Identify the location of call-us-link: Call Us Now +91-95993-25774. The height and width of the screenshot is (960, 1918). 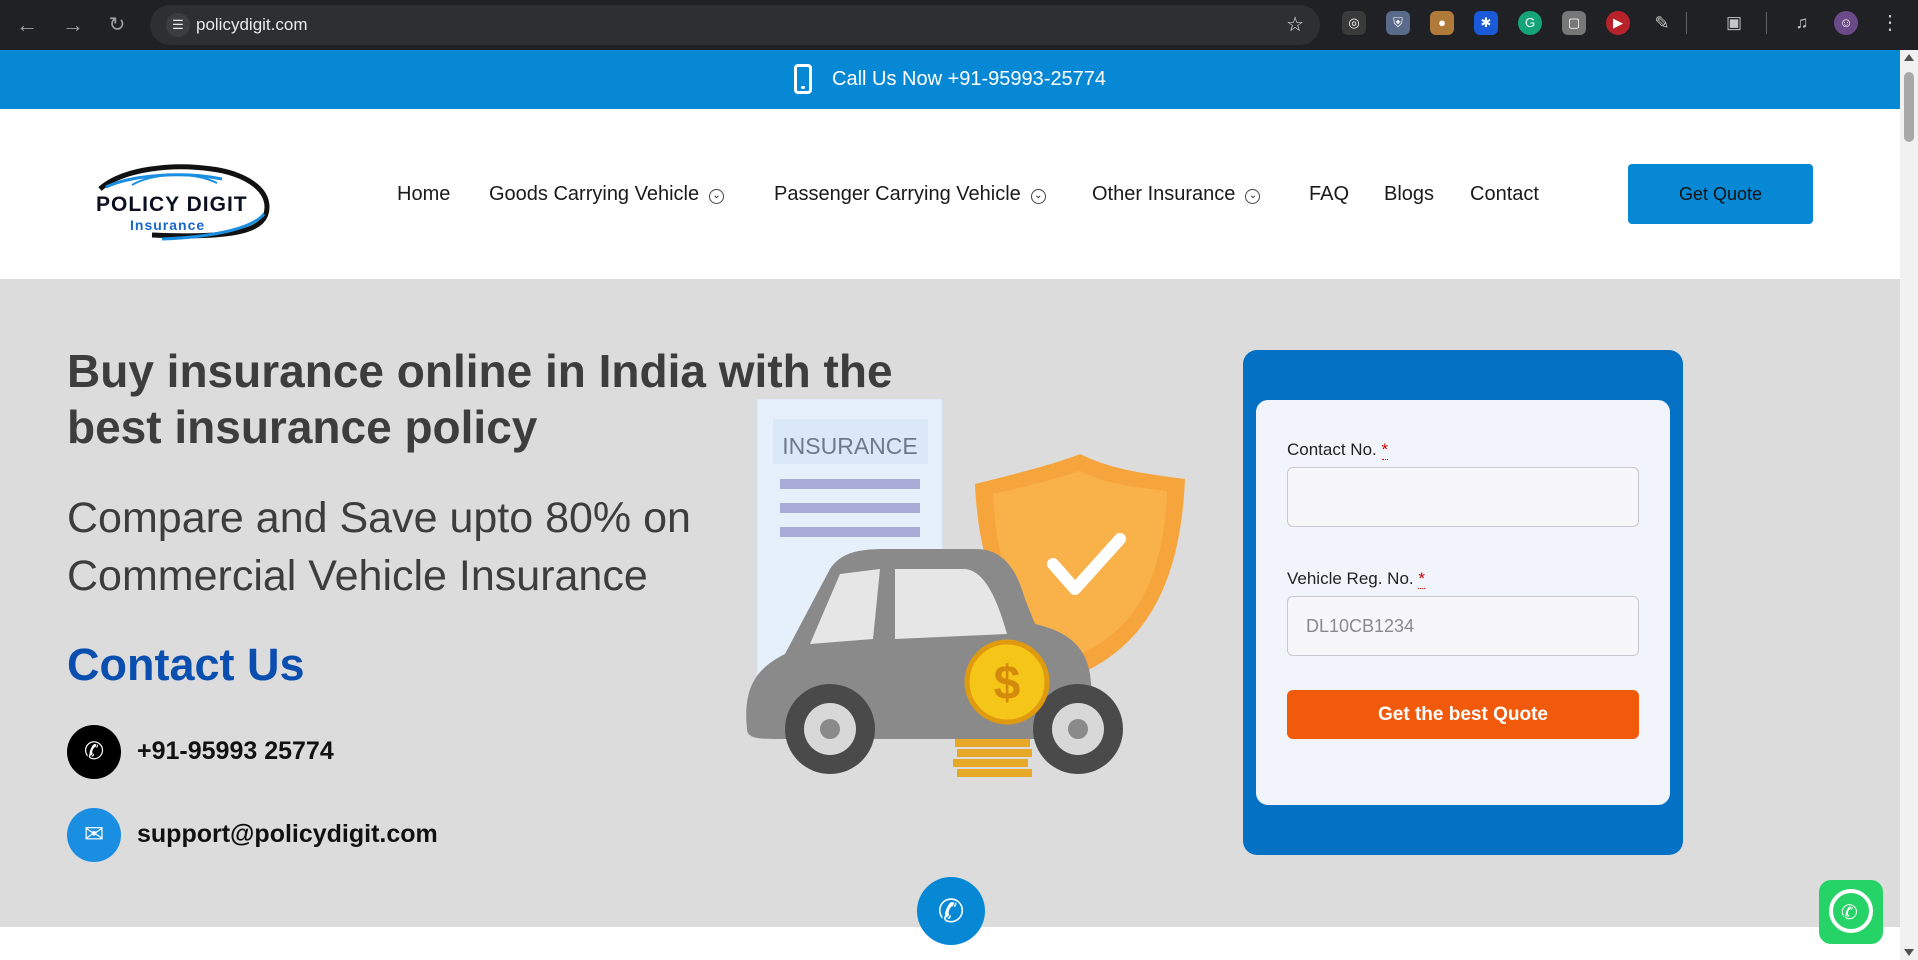
(969, 79).